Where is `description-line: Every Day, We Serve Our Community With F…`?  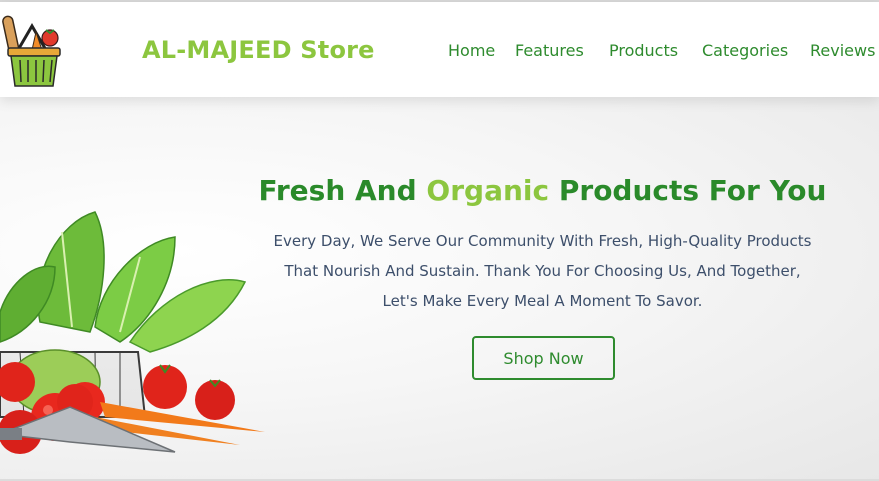
description-line: Every Day, We Serve Our Community With F… is located at coordinates (542, 241).